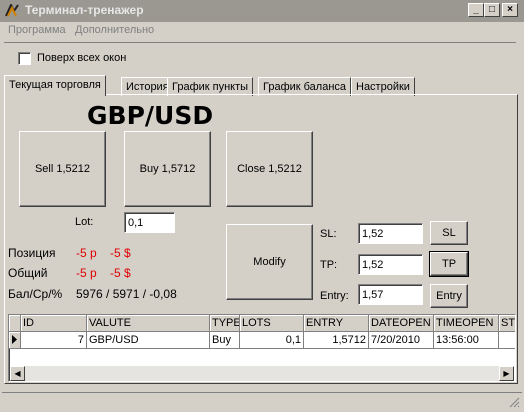 The image size is (524, 412). Describe the element at coordinates (86, 253) in the screenshot. I see `position-points: -5 р` at that location.